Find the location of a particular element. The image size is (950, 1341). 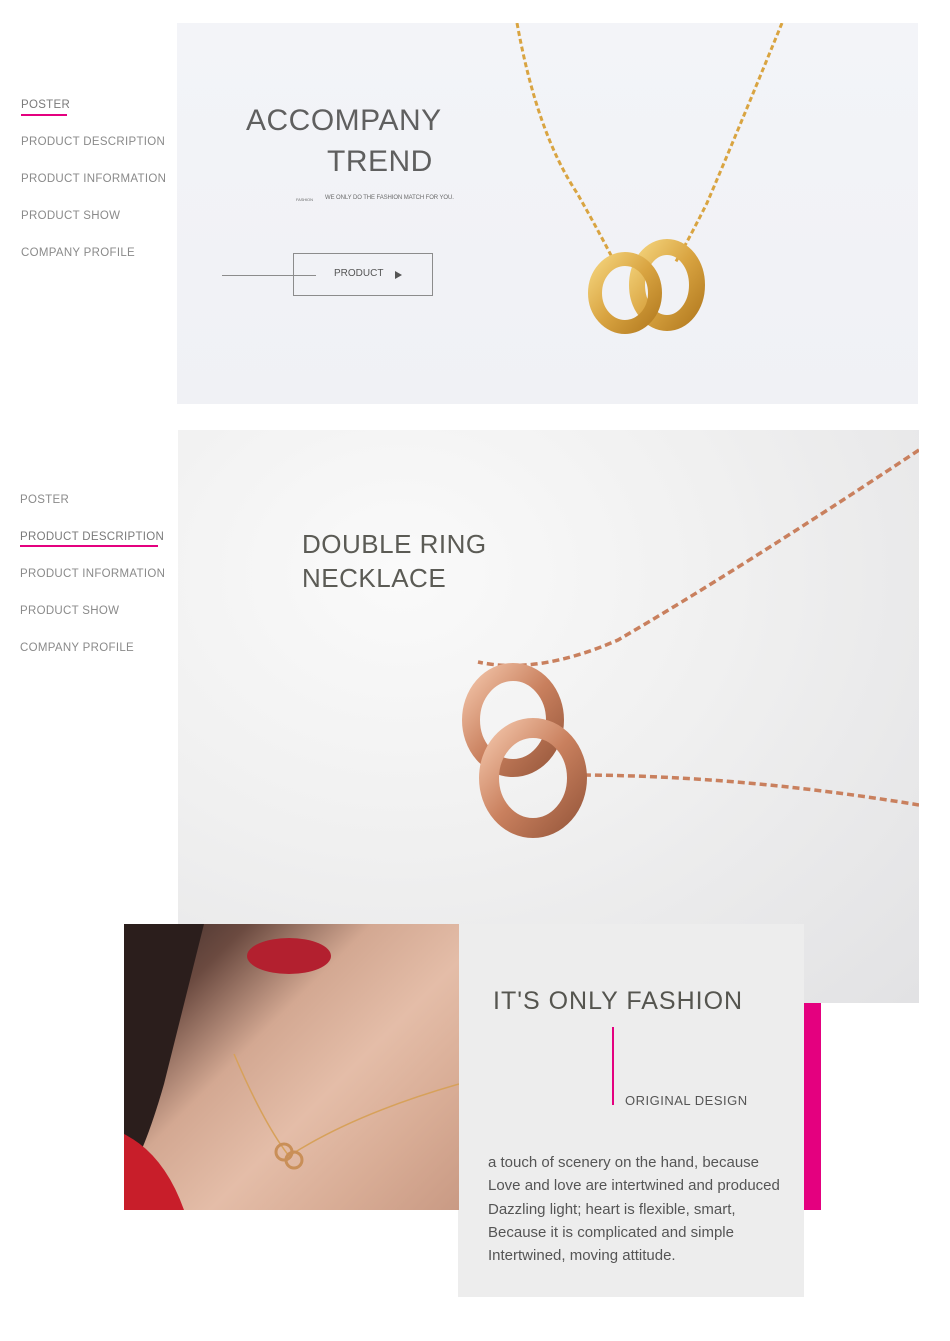

body-line: Intertwined, moving attitude. is located at coordinates (582, 1256).